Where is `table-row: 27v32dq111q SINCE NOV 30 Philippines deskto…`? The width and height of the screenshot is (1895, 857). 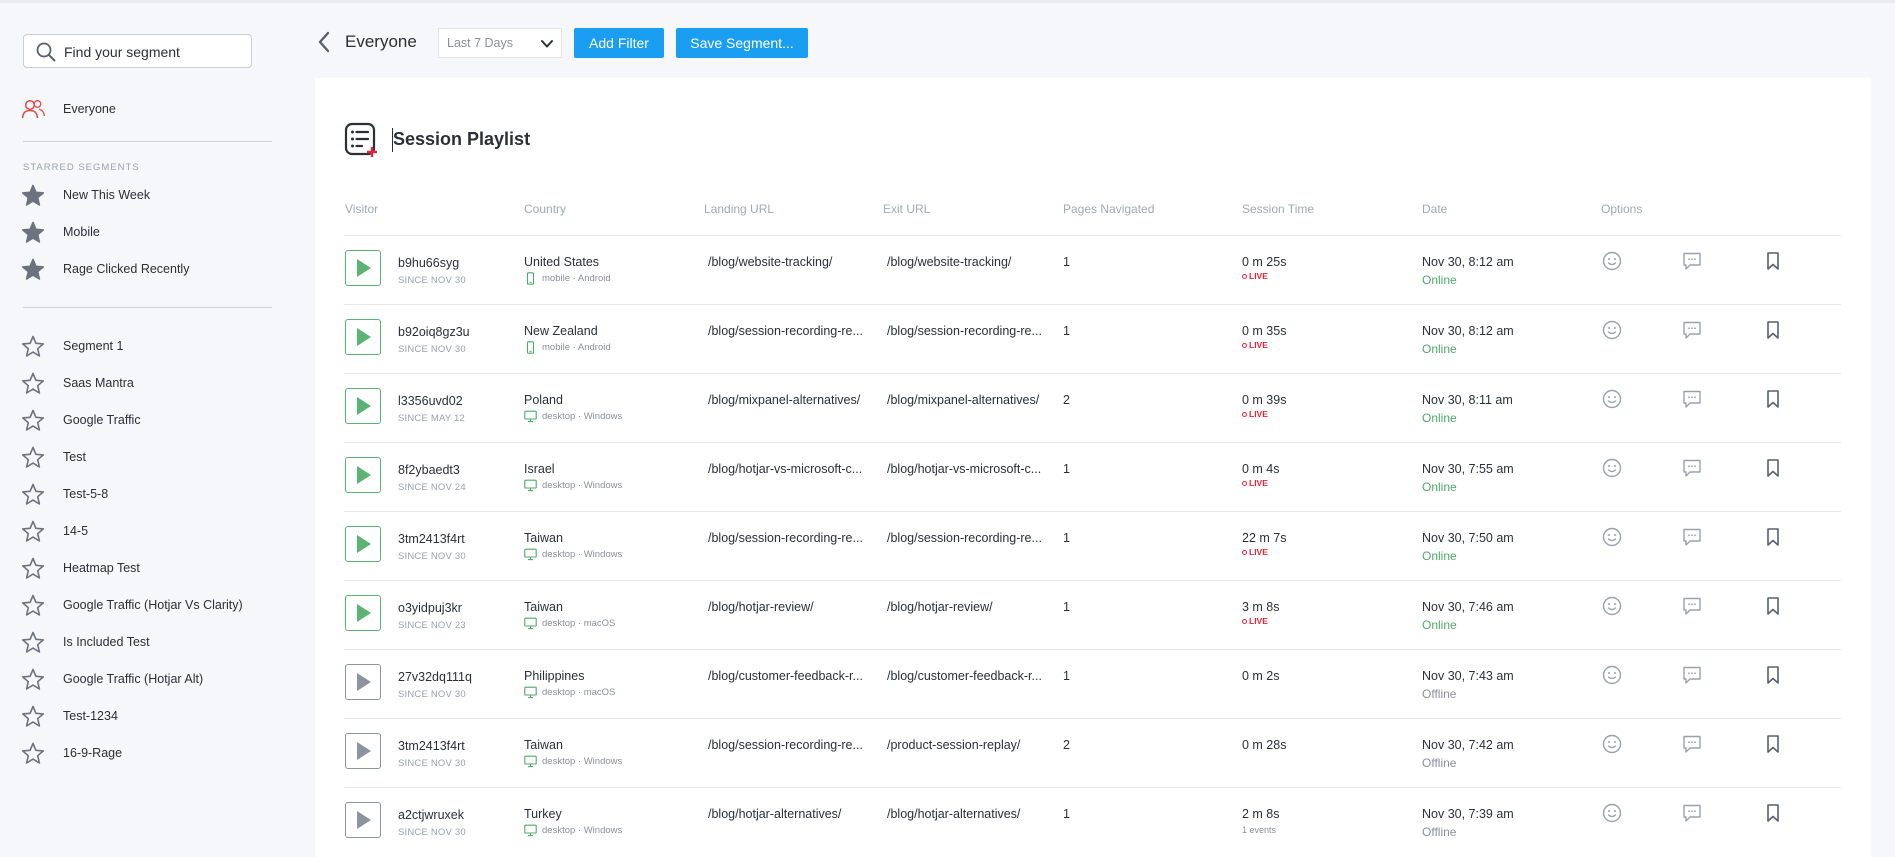
table-row: 27v32dq111q SINCE NOV 30 Philippines deskto… is located at coordinates (1093, 684).